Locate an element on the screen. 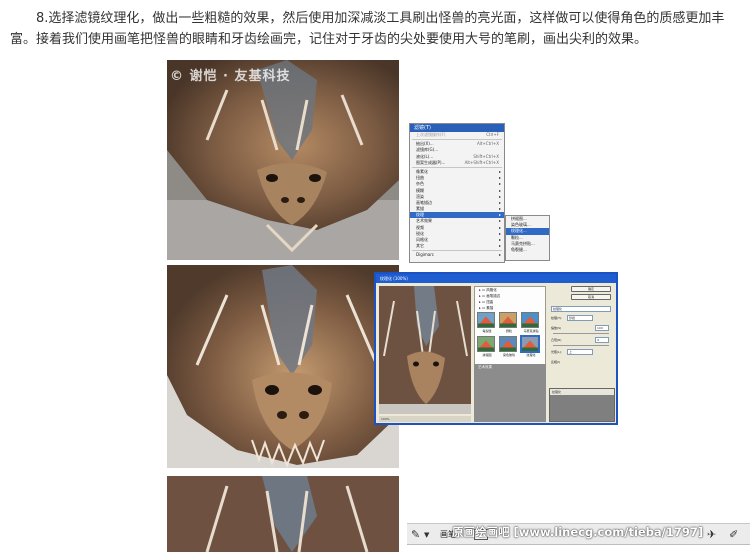  texture-select: 砂岩 is located at coordinates (580, 318).